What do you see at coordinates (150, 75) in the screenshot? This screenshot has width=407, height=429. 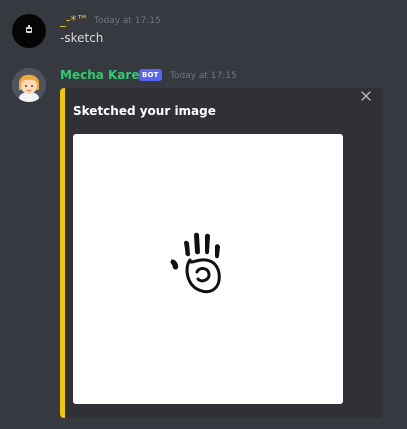 I see `bot-tag: BOT` at bounding box center [150, 75].